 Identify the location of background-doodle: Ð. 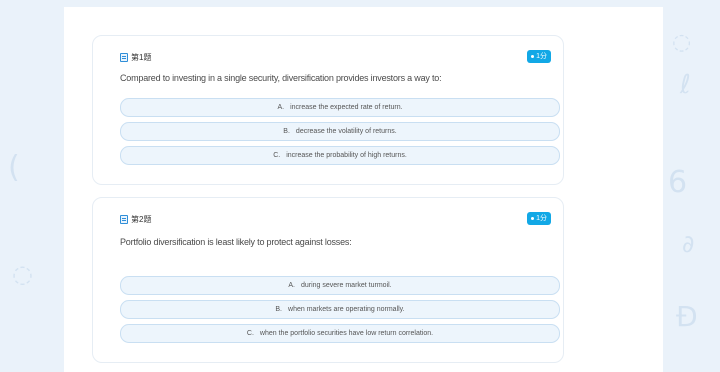
(687, 316).